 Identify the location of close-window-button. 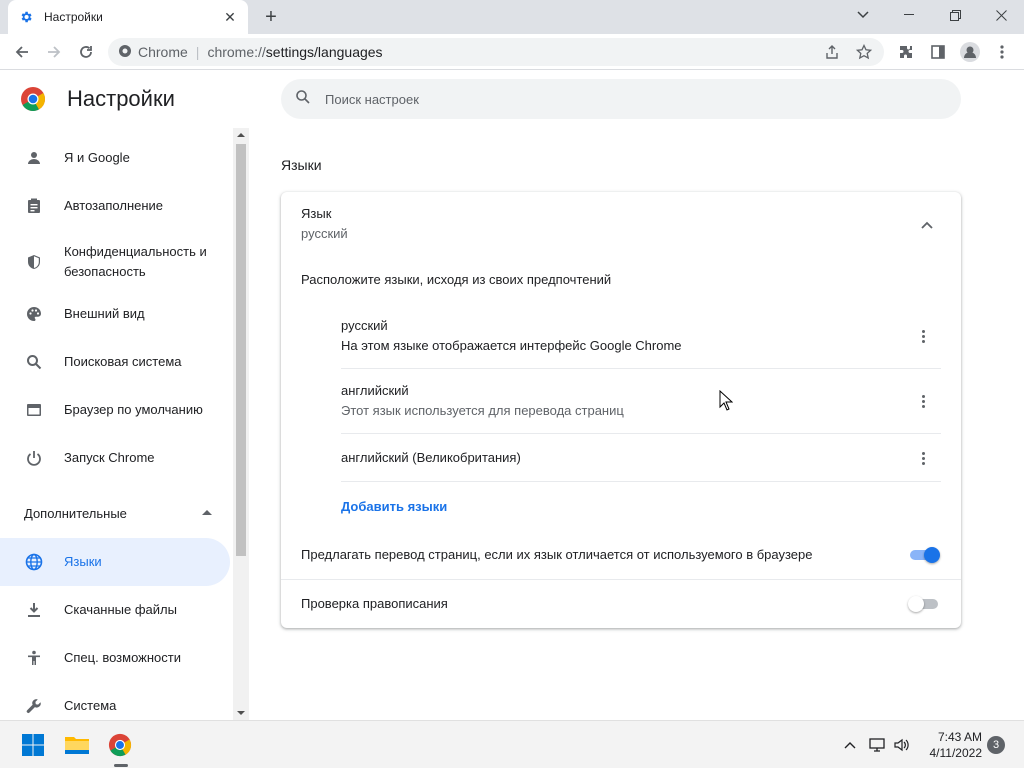
(1001, 15).